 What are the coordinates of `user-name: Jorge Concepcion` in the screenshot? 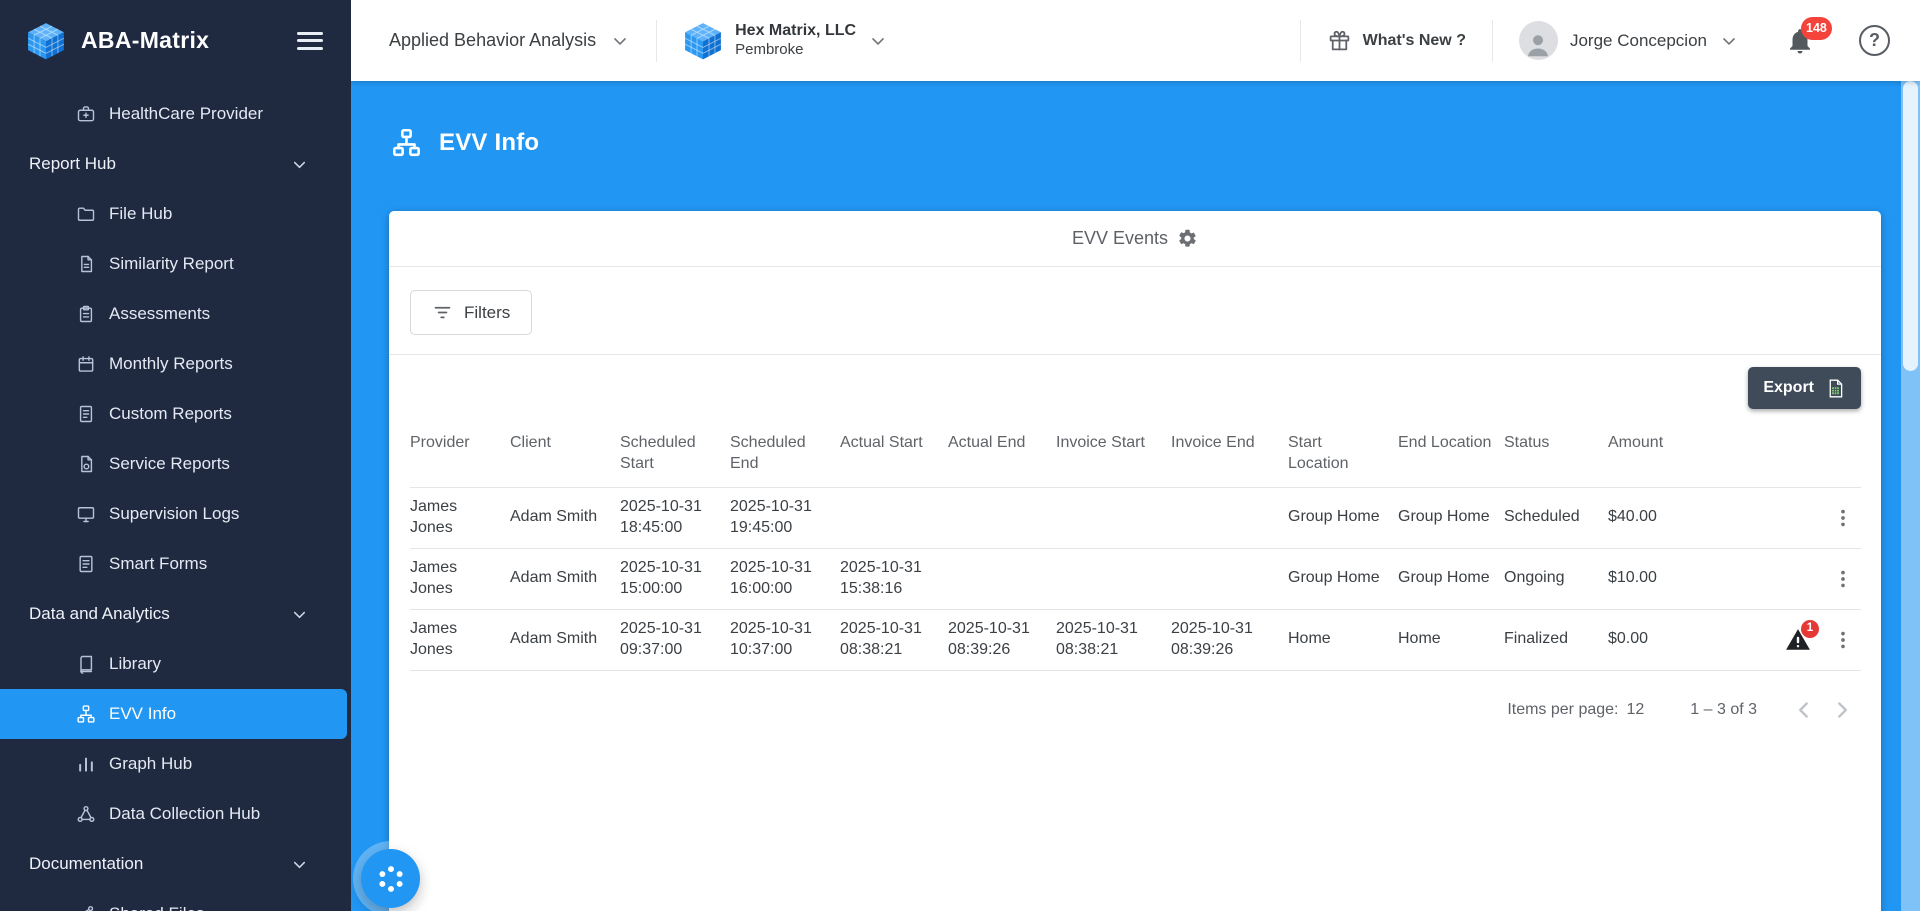 It's located at (1638, 40).